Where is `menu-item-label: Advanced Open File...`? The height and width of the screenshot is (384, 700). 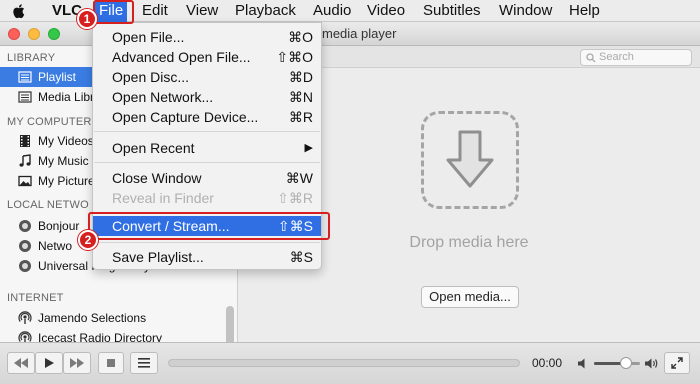
menu-item-label: Advanced Open File... is located at coordinates (181, 57).